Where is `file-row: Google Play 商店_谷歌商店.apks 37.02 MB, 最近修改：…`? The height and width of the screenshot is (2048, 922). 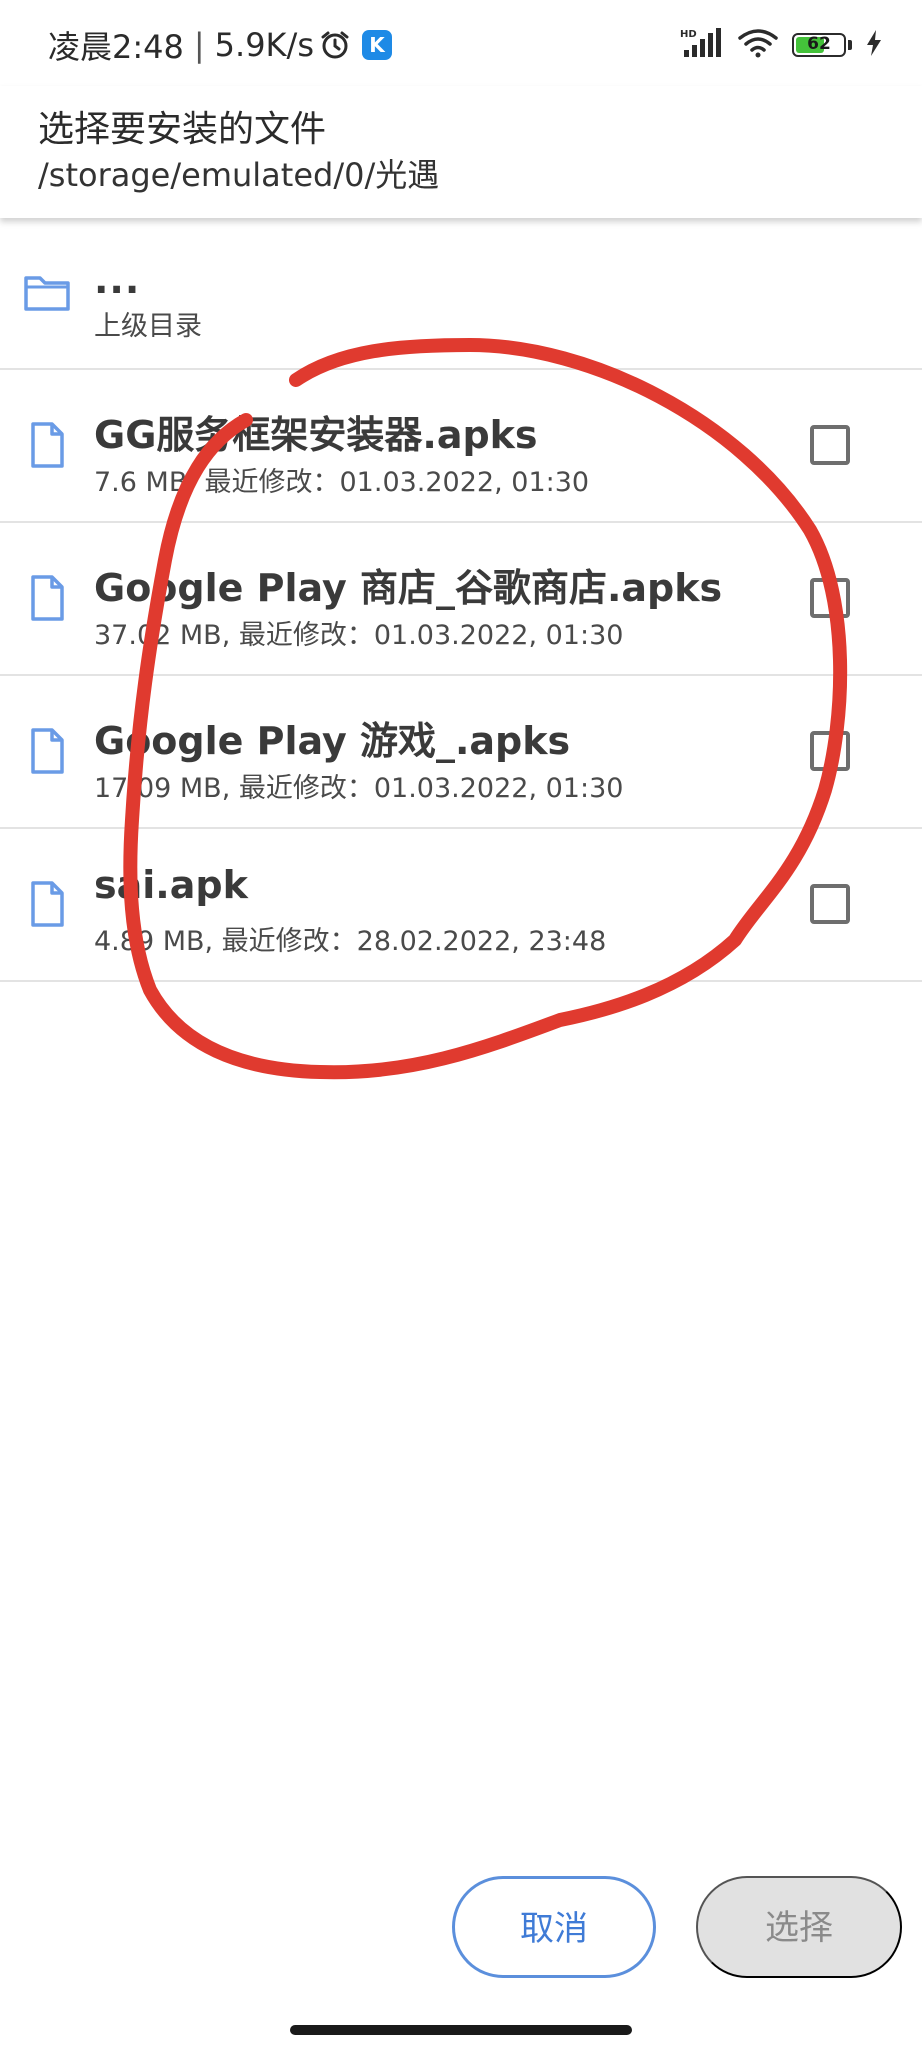 file-row: Google Play 商店_谷歌商店.apks 37.02 MB, 最近修改：… is located at coordinates (461, 599).